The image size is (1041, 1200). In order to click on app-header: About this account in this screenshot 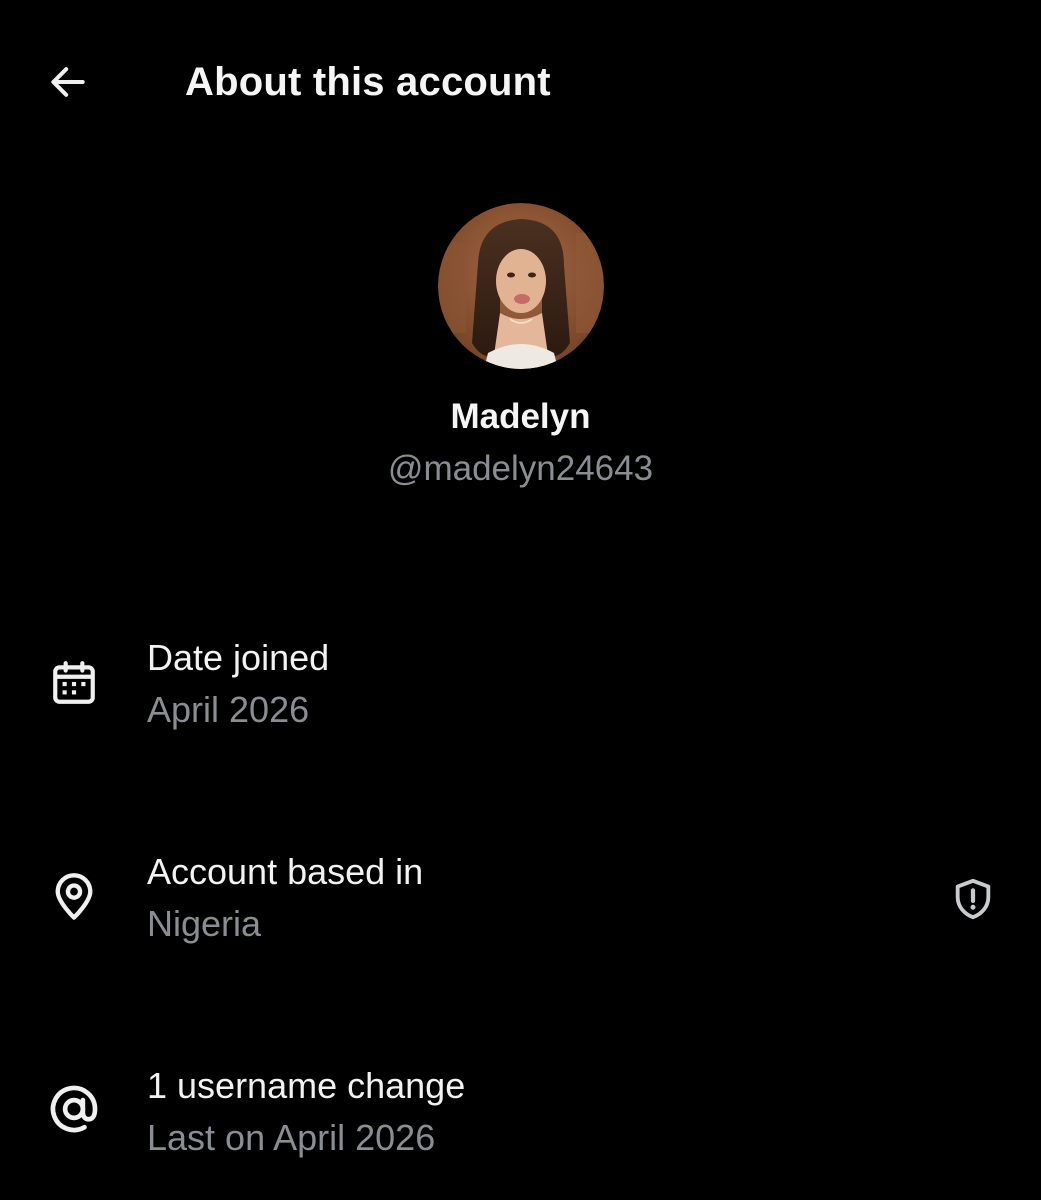, I will do `click(520, 82)`.